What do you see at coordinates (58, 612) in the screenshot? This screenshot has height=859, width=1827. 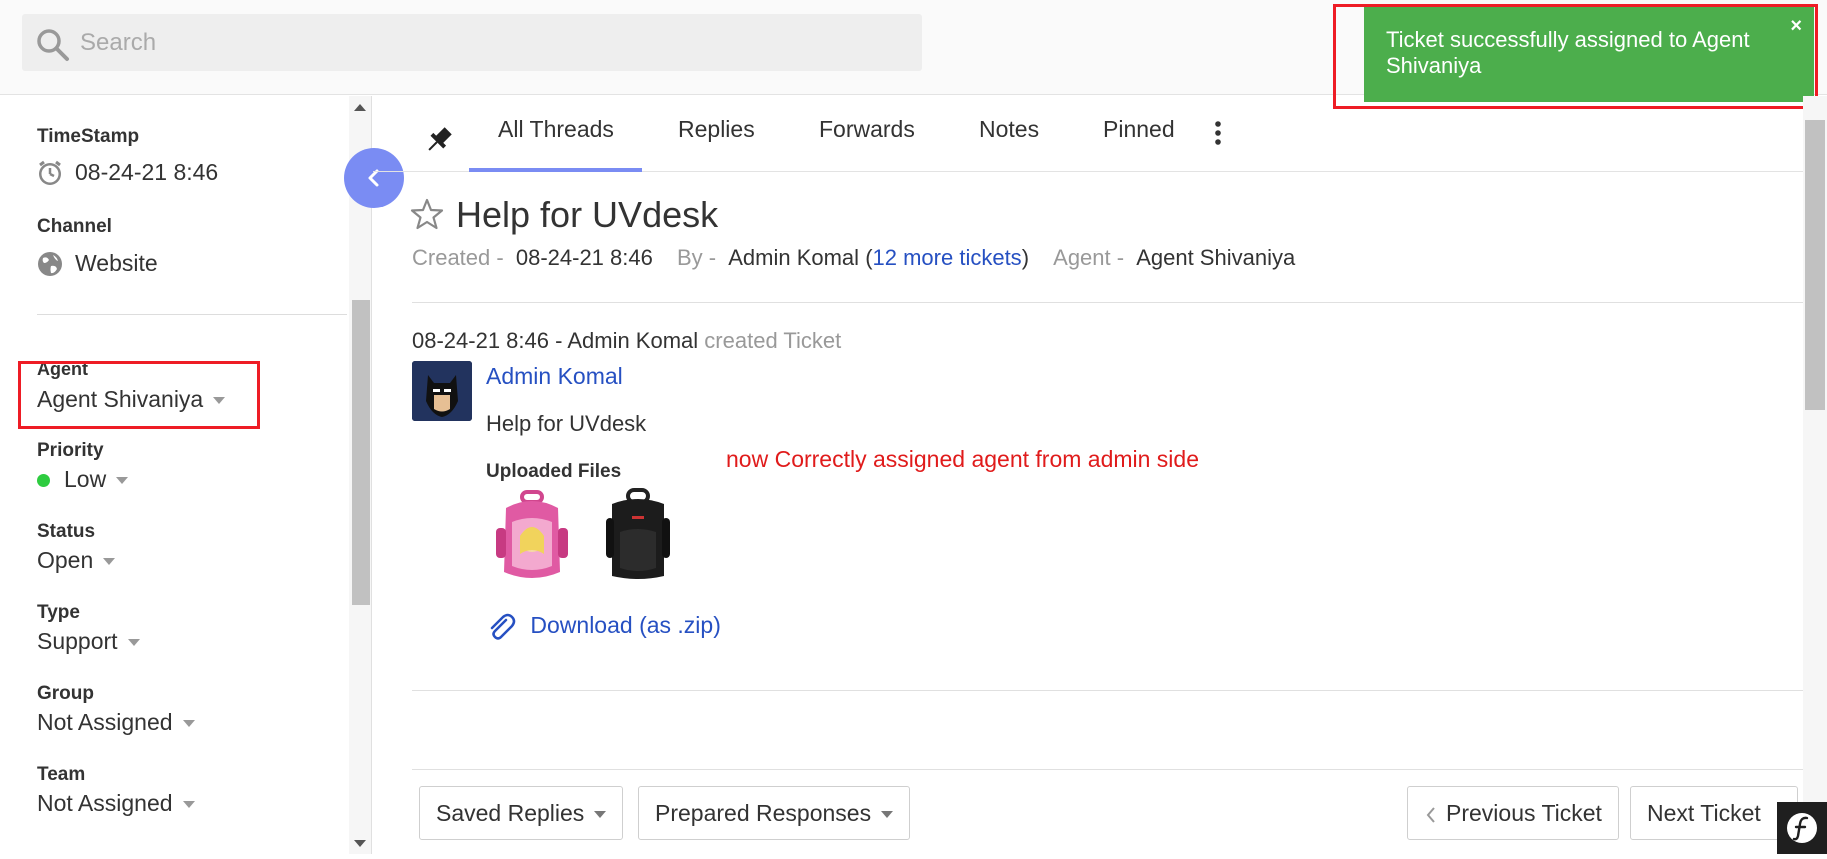 I see `type-label: Type` at bounding box center [58, 612].